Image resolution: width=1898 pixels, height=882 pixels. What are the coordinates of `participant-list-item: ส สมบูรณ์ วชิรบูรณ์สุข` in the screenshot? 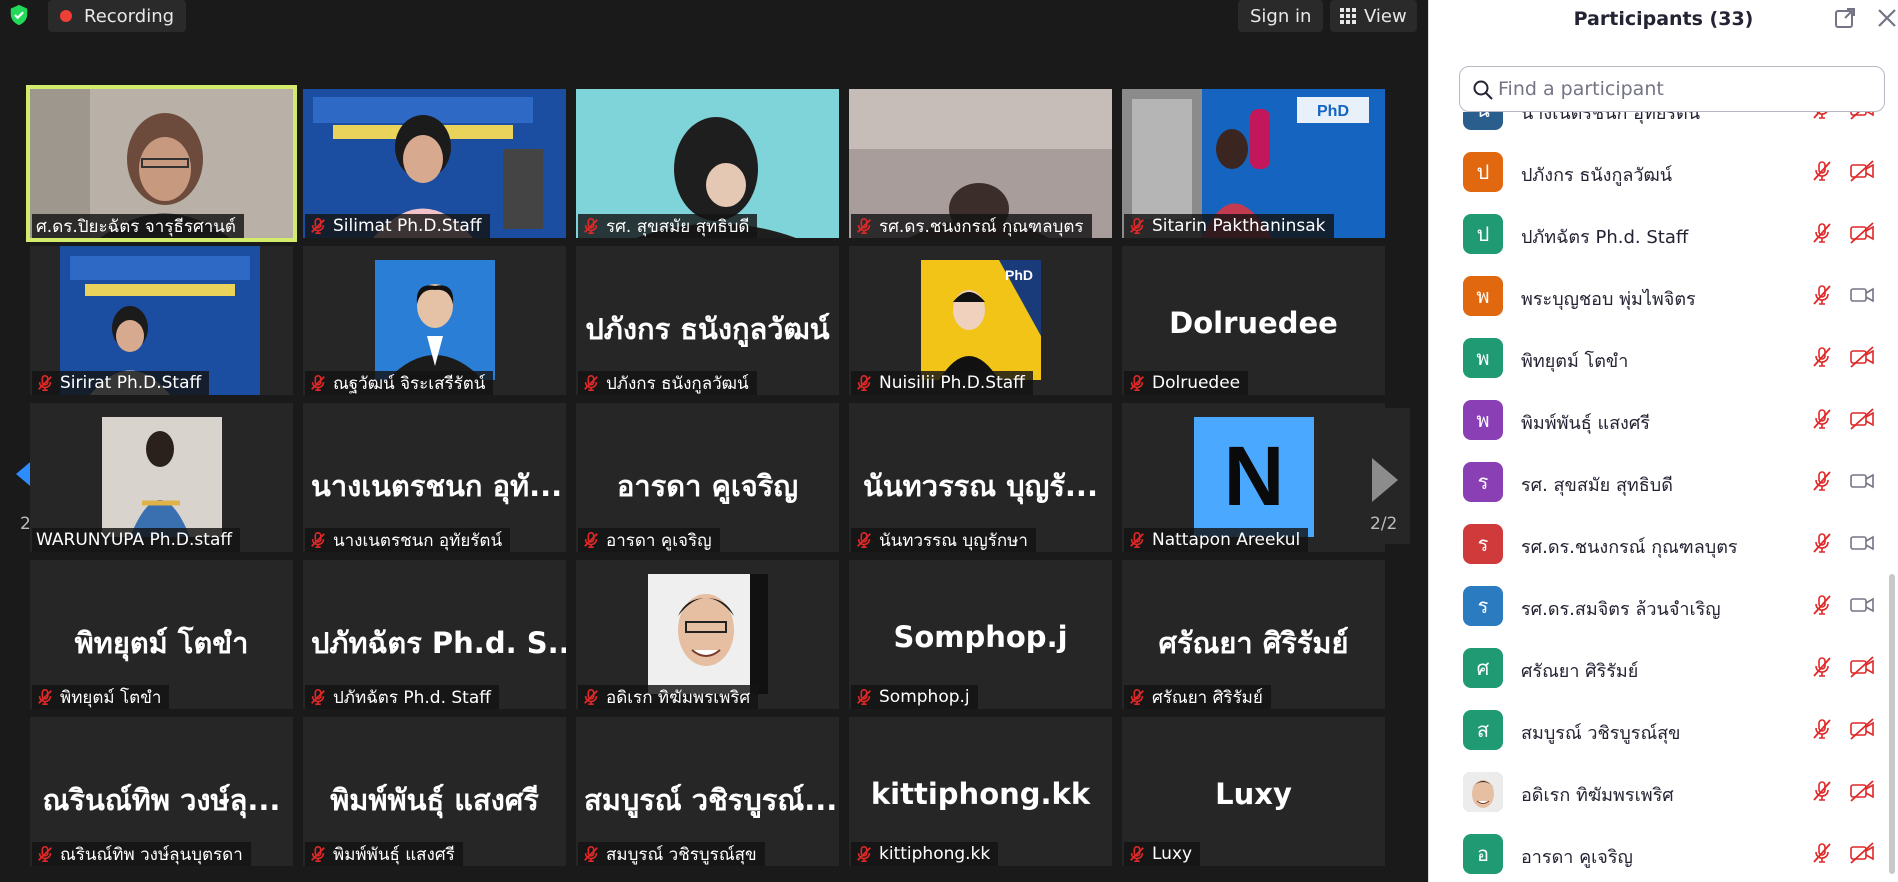 It's located at (1659, 729).